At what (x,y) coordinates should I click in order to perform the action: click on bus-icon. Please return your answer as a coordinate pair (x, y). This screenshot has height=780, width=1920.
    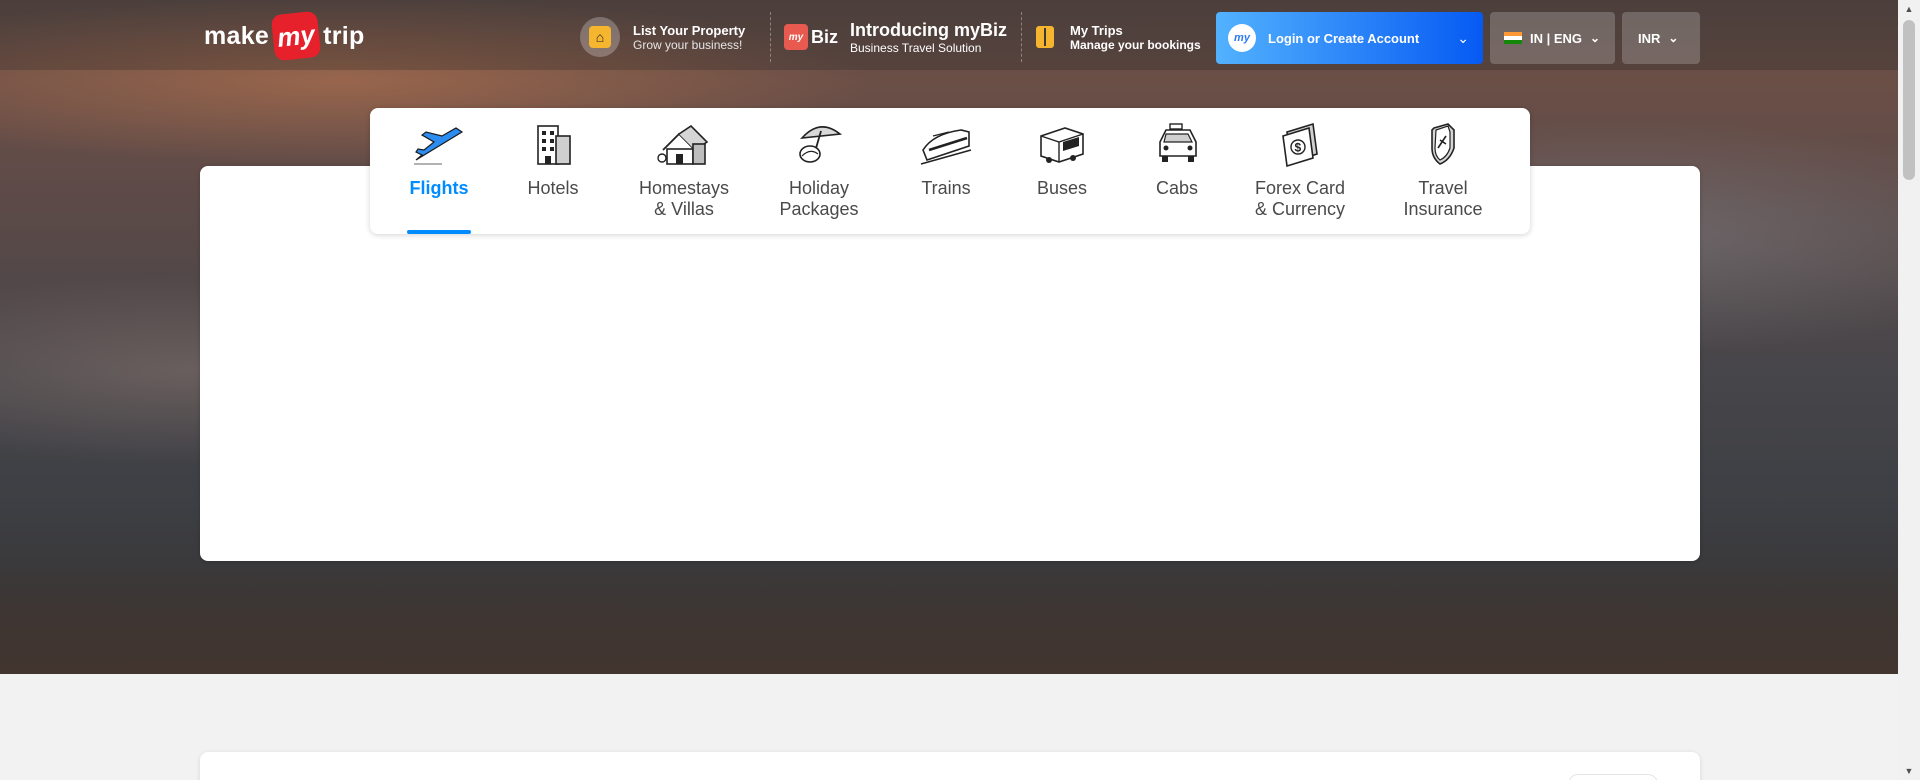
    Looking at the image, I should click on (1062, 145).